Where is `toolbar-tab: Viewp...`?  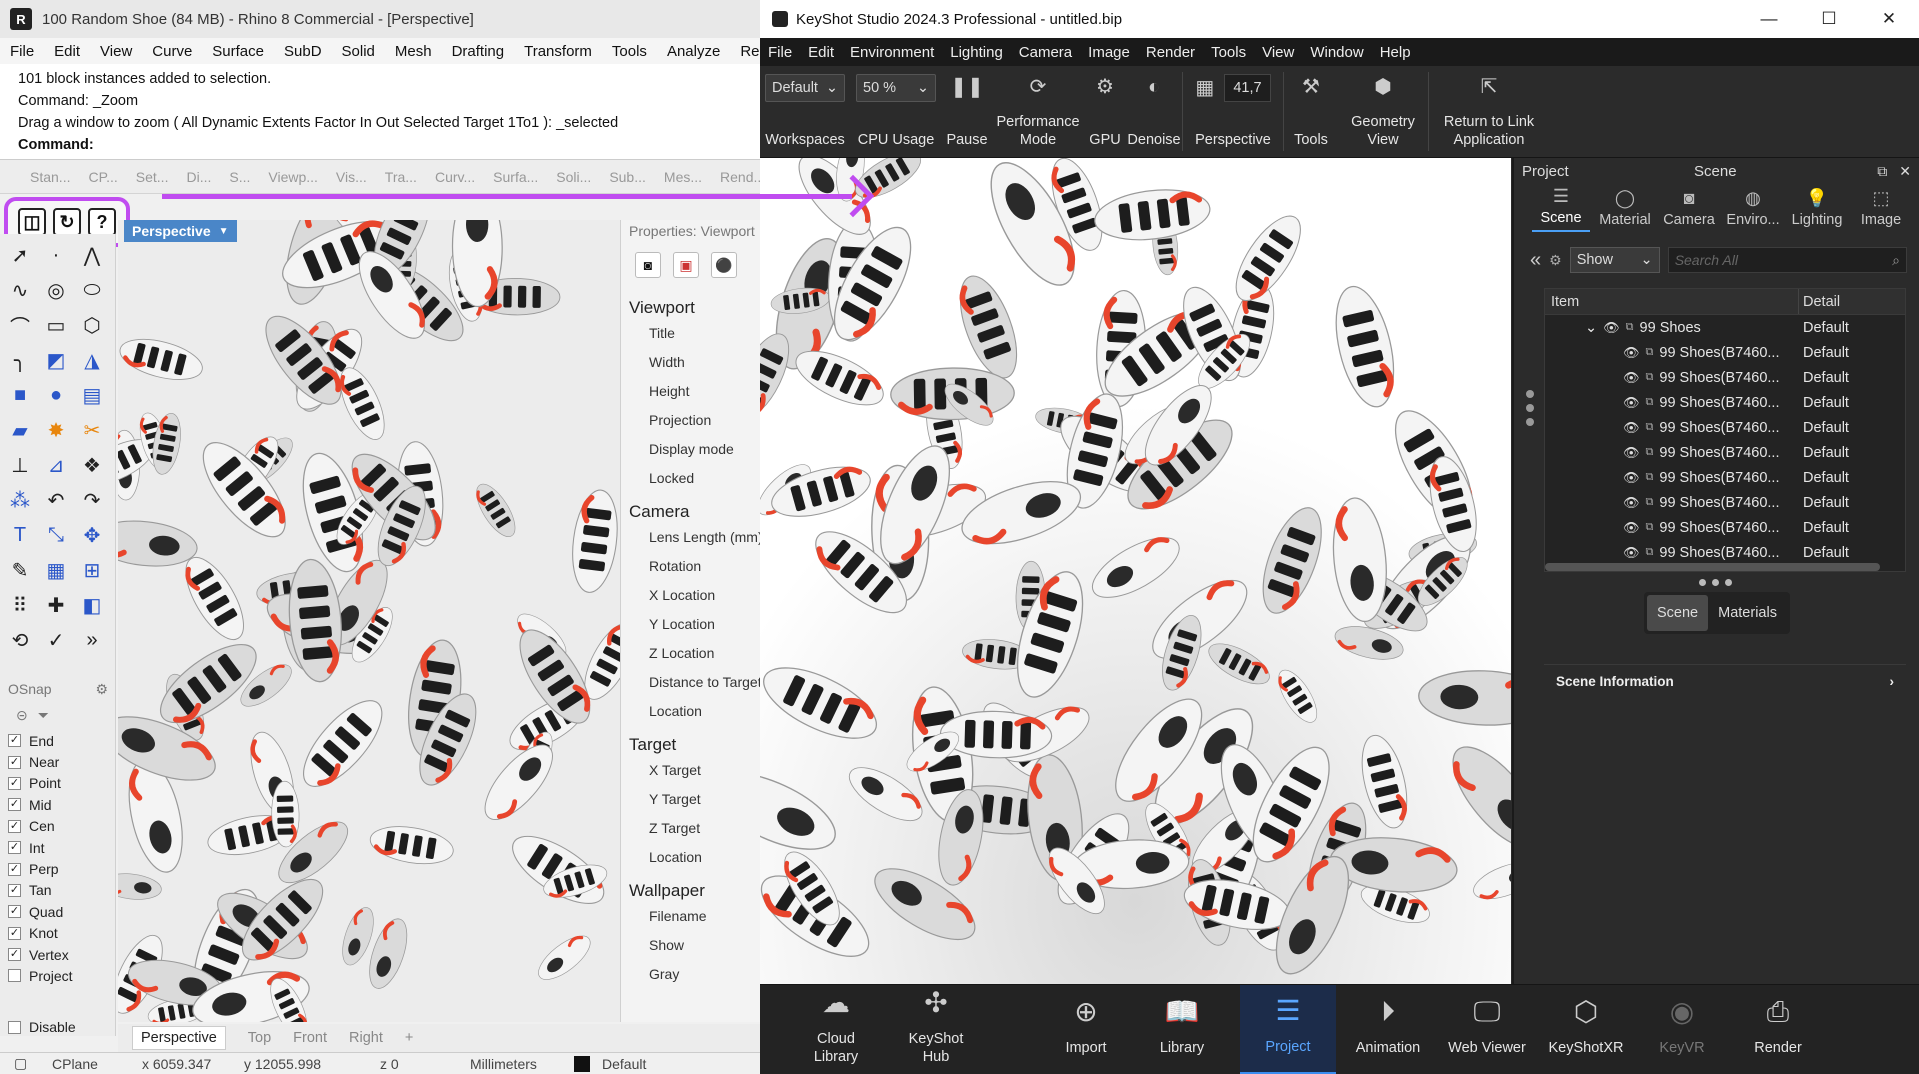 toolbar-tab: Viewp... is located at coordinates (293, 177).